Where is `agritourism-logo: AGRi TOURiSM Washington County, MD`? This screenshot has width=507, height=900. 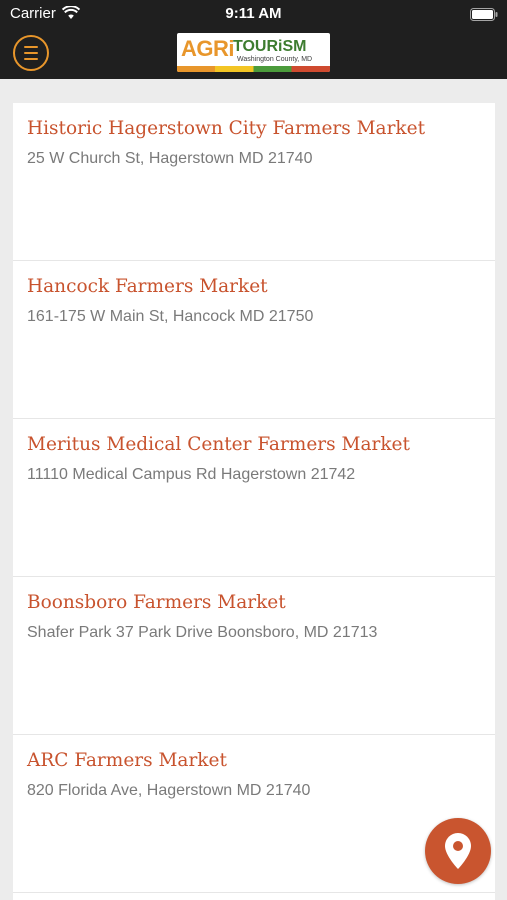 agritourism-logo: AGRi TOURiSM Washington County, MD is located at coordinates (253, 52).